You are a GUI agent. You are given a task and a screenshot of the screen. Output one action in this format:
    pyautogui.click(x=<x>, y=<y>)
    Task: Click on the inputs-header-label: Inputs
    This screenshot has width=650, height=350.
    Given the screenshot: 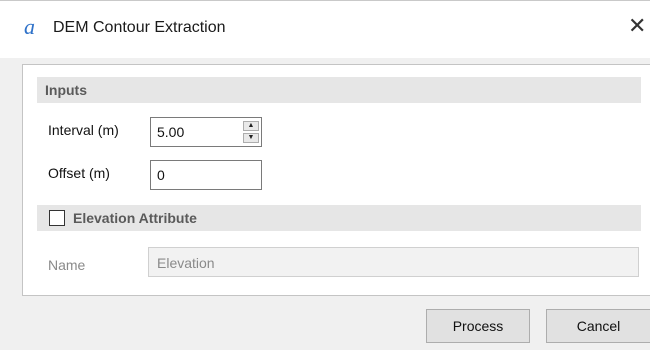 What is the action you would take?
    pyautogui.click(x=66, y=90)
    